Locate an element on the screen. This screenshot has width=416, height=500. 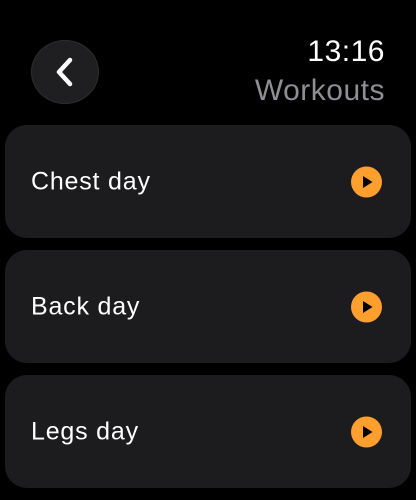
chevron-left-icon is located at coordinates (65, 72).